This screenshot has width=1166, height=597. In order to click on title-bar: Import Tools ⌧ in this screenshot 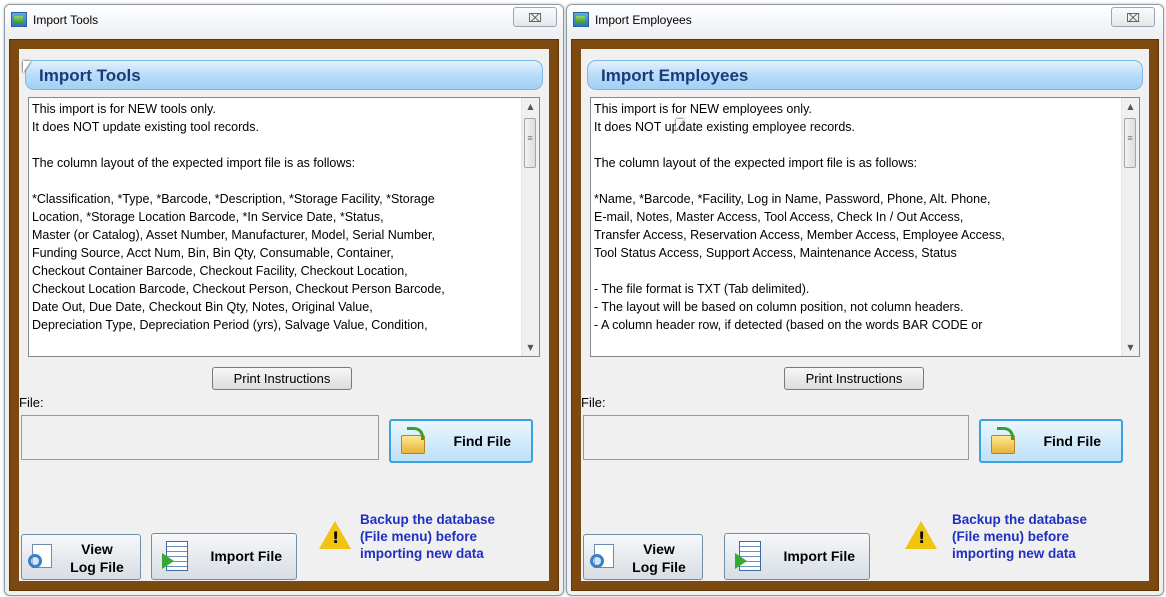, I will do `click(284, 20)`.